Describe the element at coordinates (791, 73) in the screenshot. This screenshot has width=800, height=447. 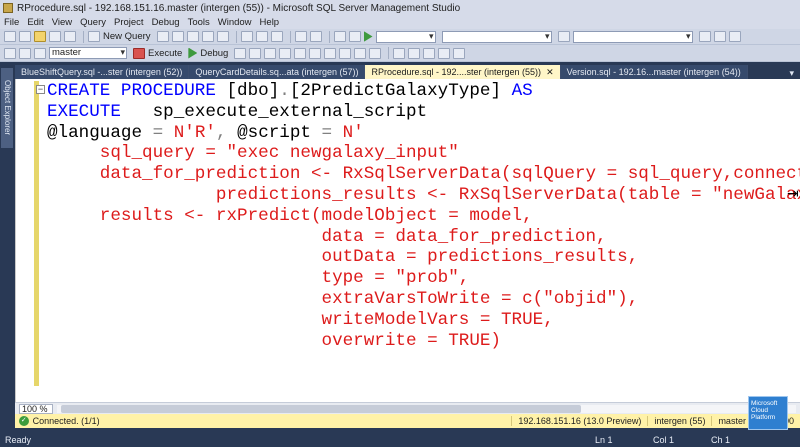
I see `tab-dropdown-icon: ▾` at that location.